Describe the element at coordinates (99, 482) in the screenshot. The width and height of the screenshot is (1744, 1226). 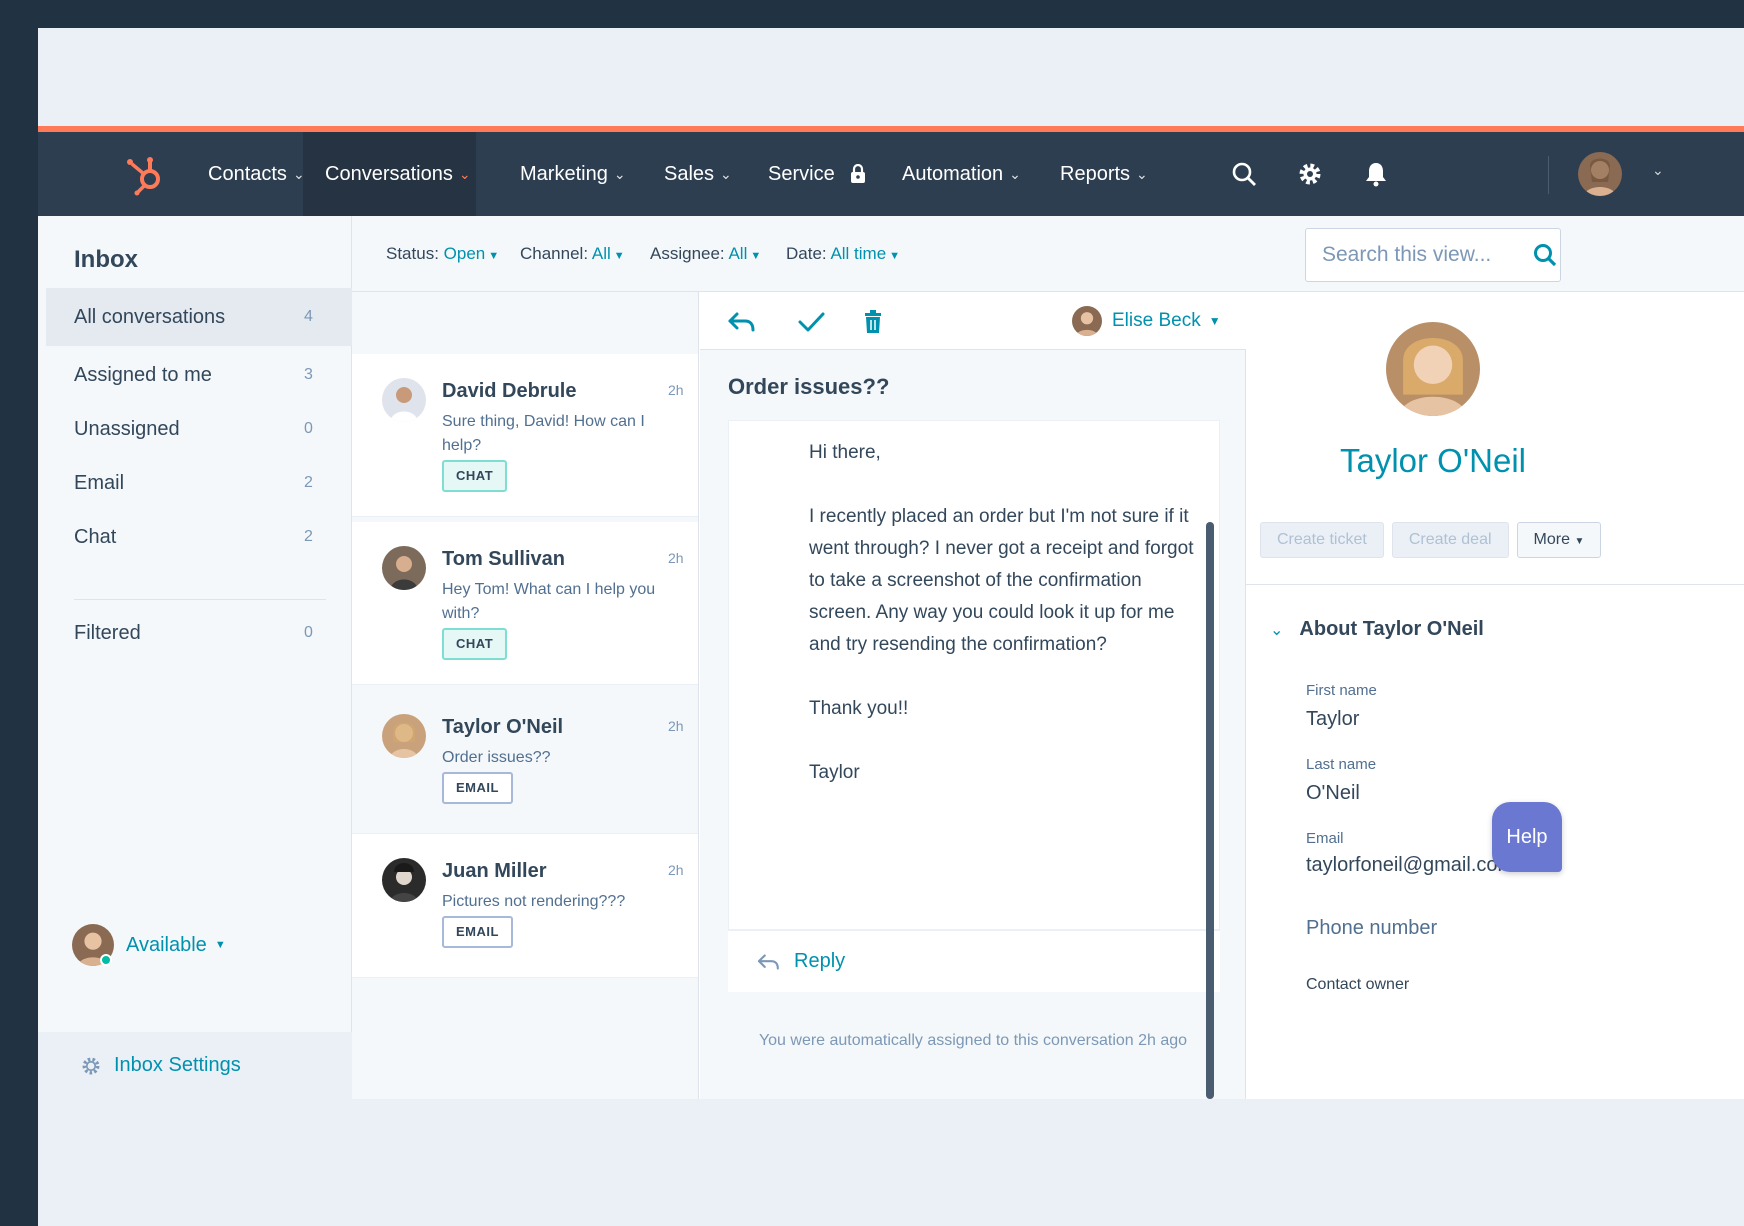
I see `sidebar-item-label: Email` at that location.